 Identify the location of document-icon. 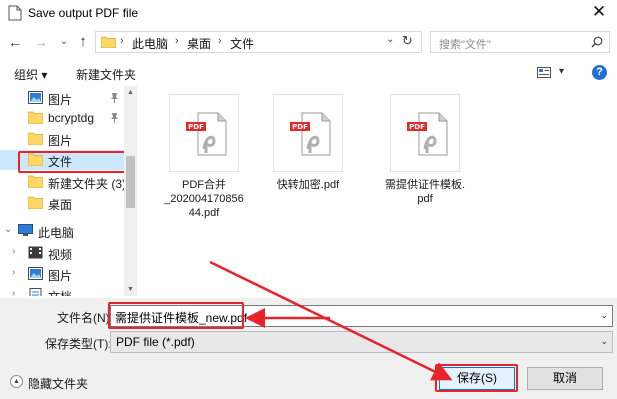
(15, 13).